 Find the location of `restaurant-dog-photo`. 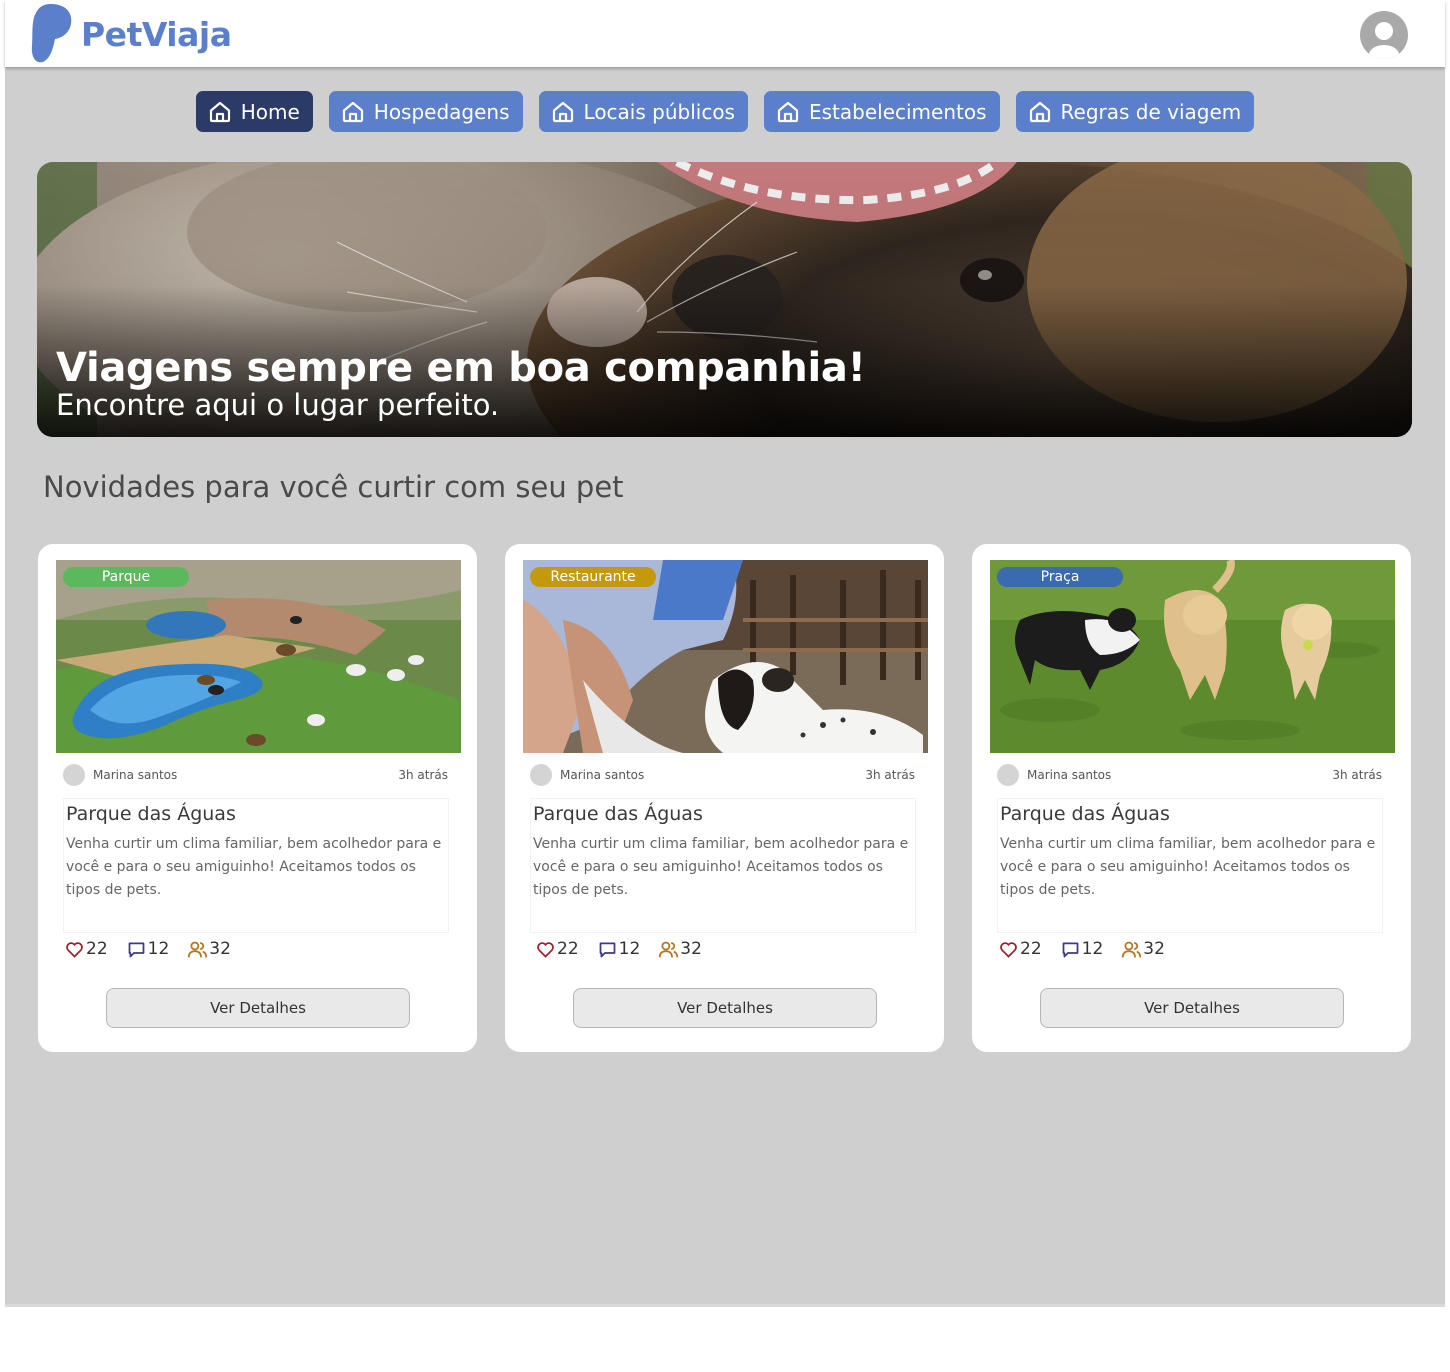

restaurant-dog-photo is located at coordinates (725, 656).